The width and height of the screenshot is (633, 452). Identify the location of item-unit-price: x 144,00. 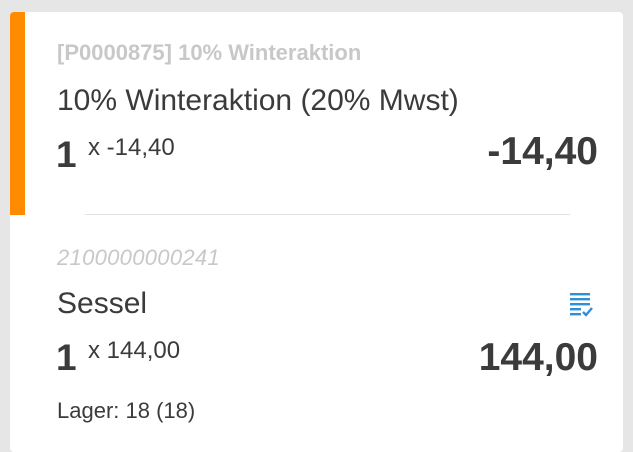
(134, 350).